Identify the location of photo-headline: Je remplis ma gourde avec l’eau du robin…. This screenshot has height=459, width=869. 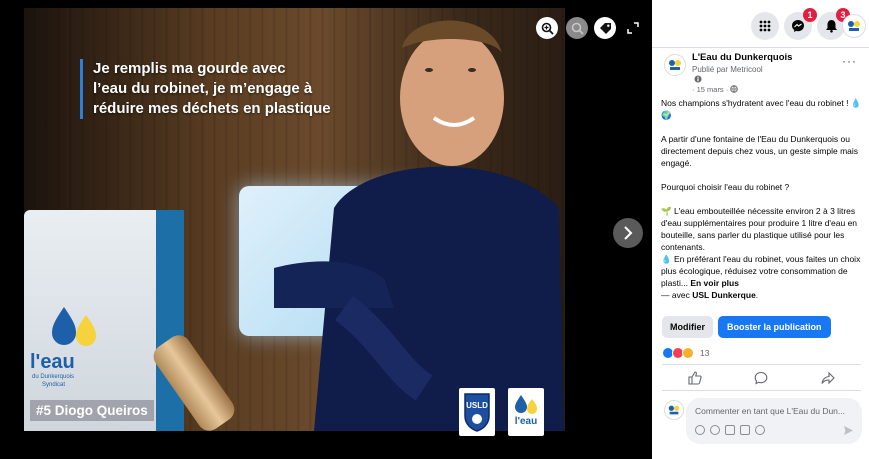
(205, 89).